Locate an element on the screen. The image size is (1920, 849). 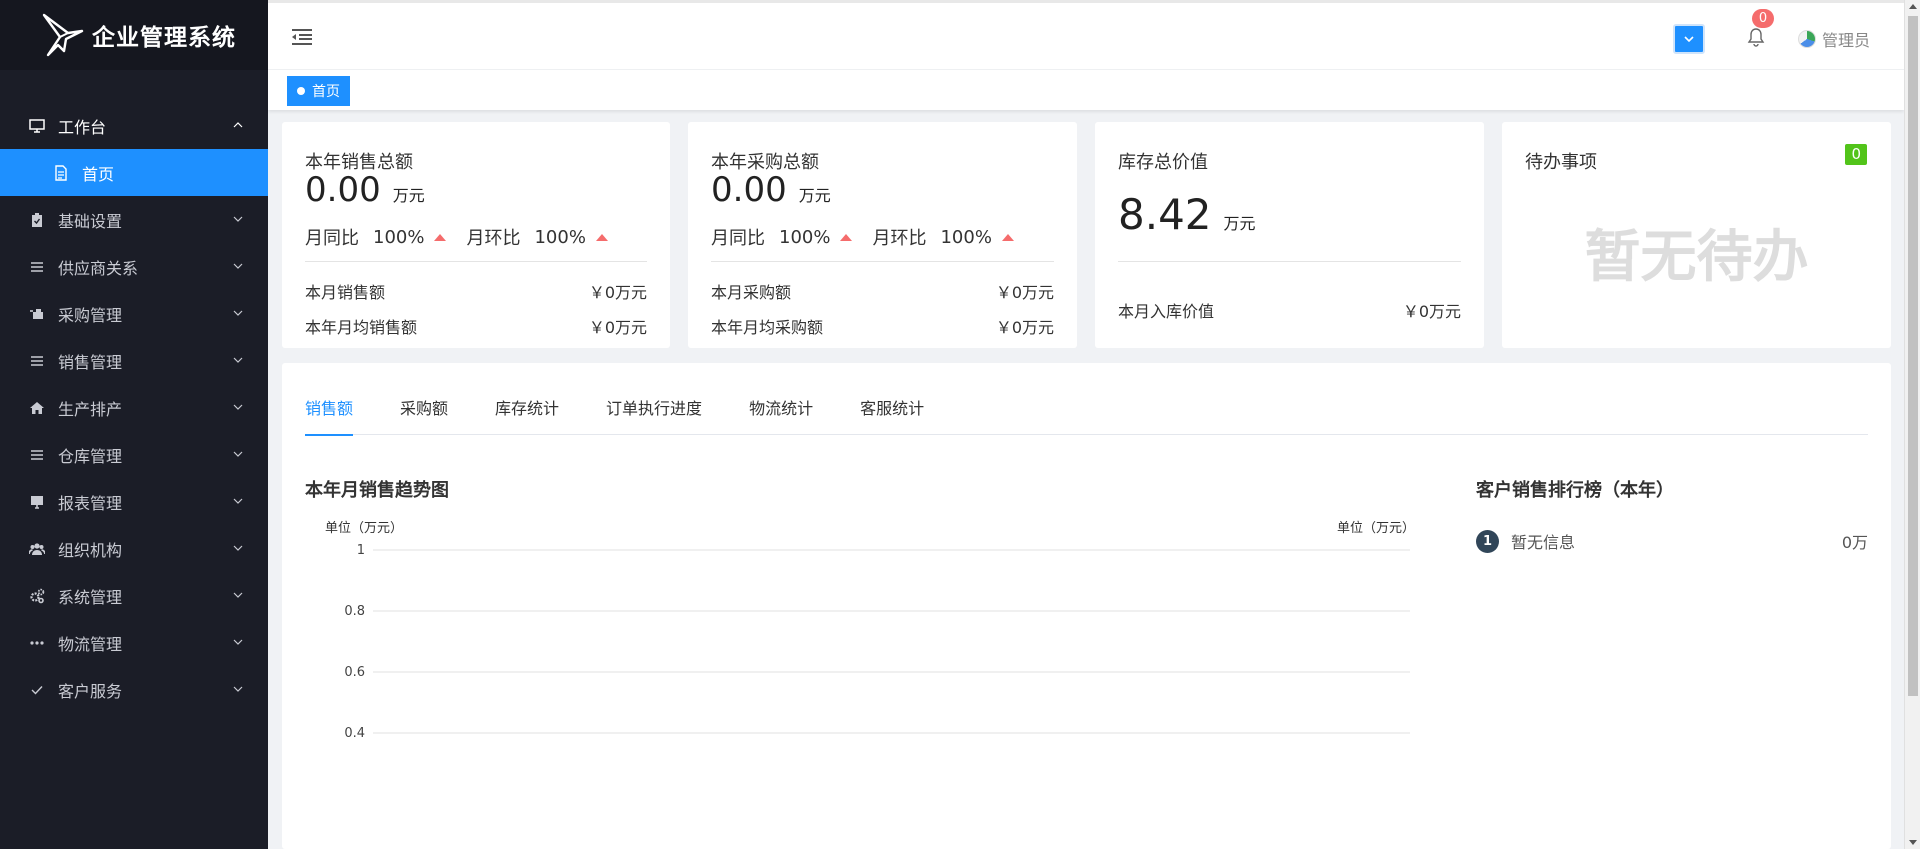
sidebar-item-label: 采购管理 is located at coordinates (90, 315).